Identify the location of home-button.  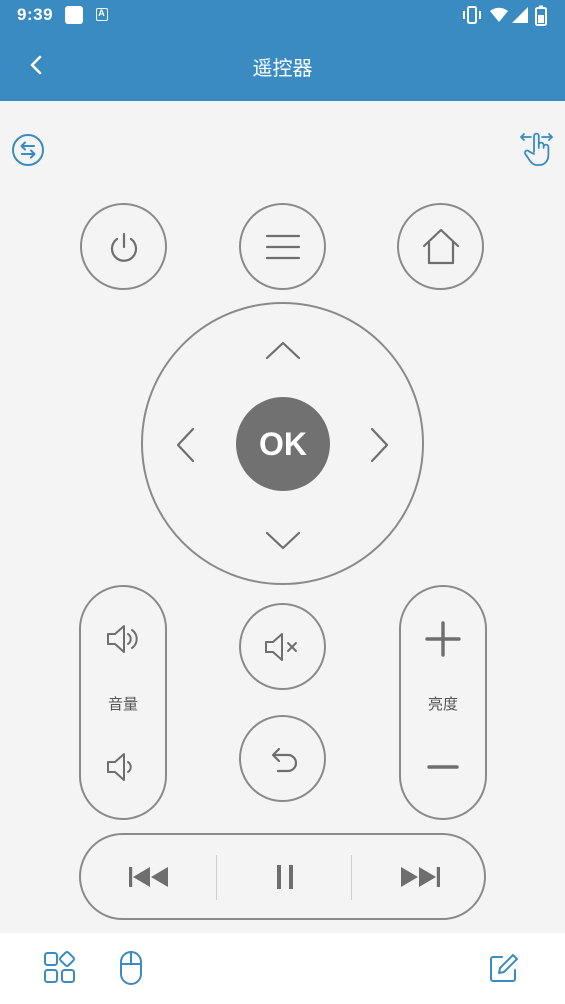
(440, 246).